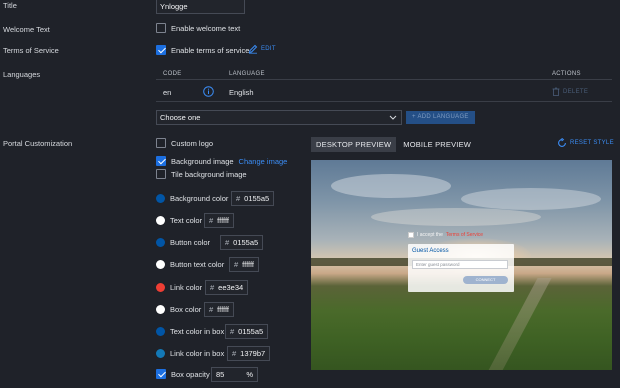 This screenshot has height=388, width=620. I want to click on color-row: Button color, so click(183, 242).